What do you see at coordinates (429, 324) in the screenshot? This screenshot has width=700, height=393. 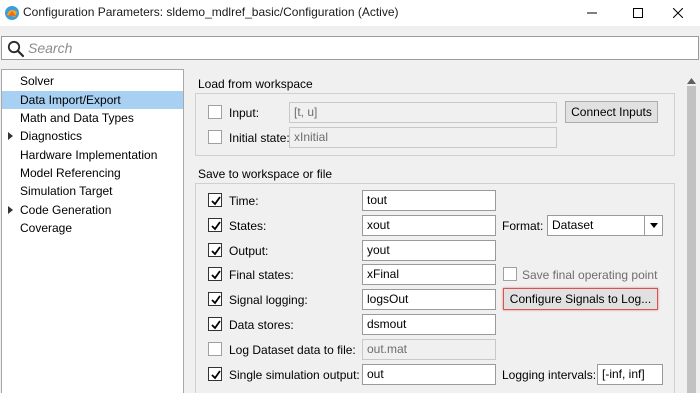 I see `data-stores-field: dsmout` at bounding box center [429, 324].